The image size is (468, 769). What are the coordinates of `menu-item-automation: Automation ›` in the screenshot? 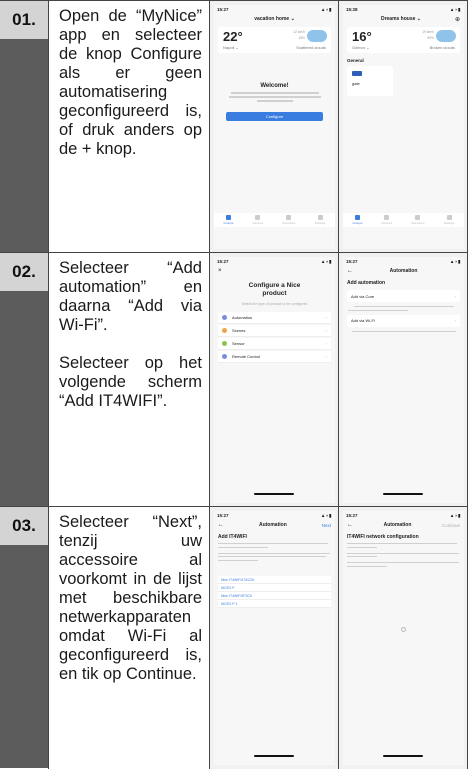 It's located at (274, 318).